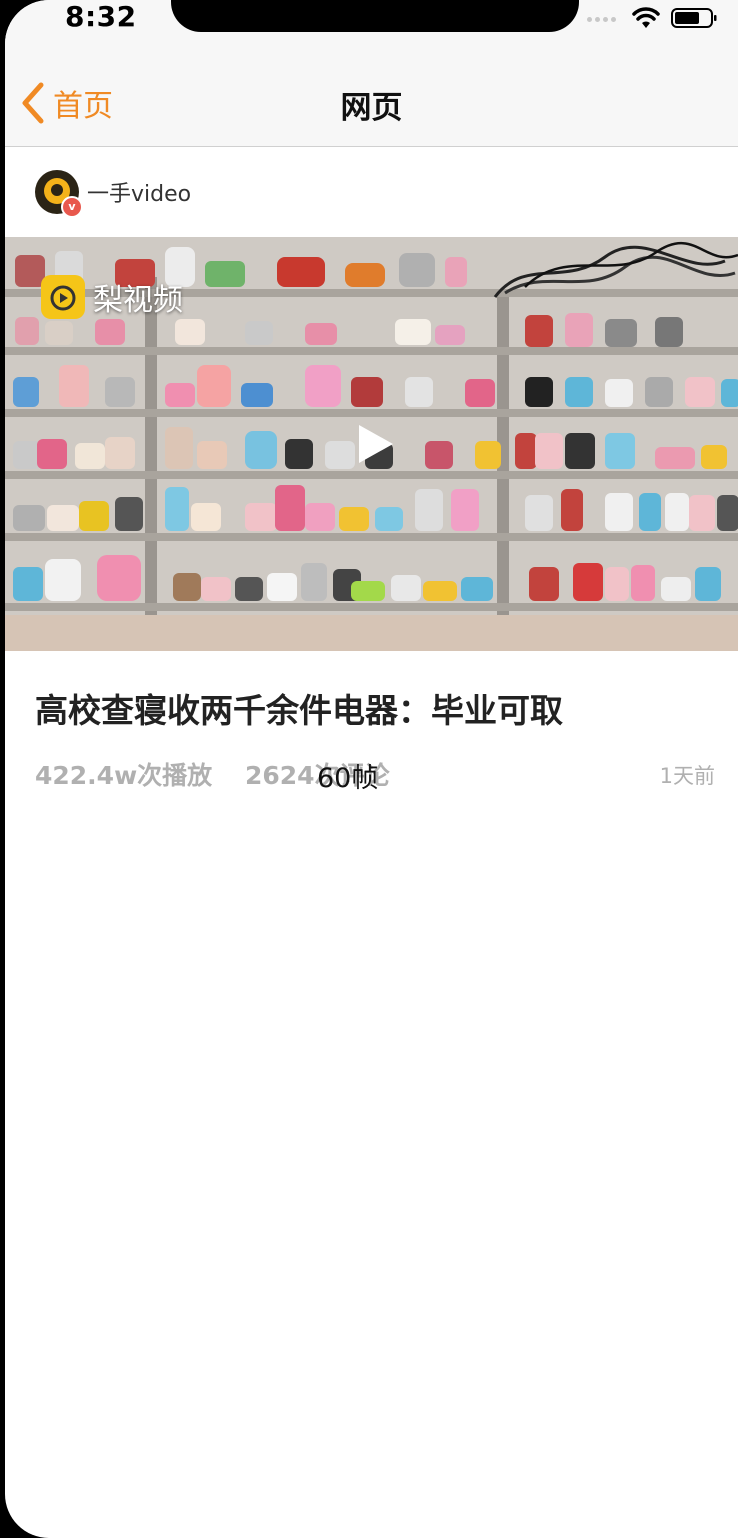  I want to click on signal-icon, so click(601, 19).